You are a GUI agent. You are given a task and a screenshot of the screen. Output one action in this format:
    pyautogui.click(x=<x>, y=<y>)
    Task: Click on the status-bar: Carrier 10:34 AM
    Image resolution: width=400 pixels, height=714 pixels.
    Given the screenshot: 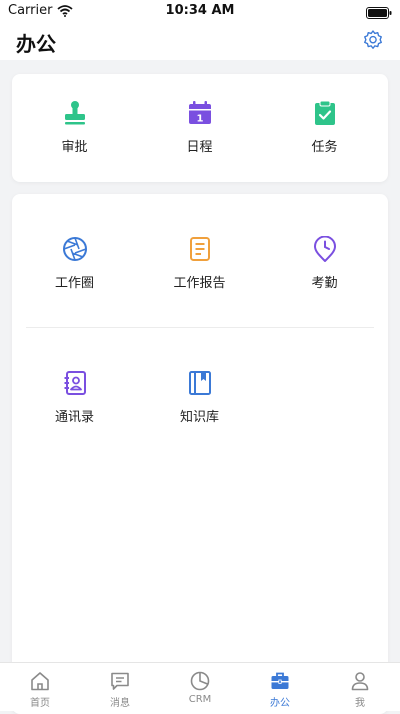 What is the action you would take?
    pyautogui.click(x=200, y=11)
    